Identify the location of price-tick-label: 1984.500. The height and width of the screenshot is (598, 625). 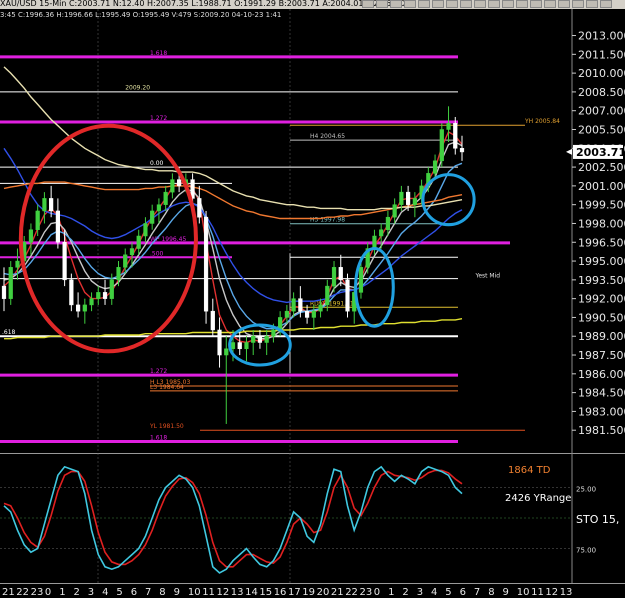
(601, 393).